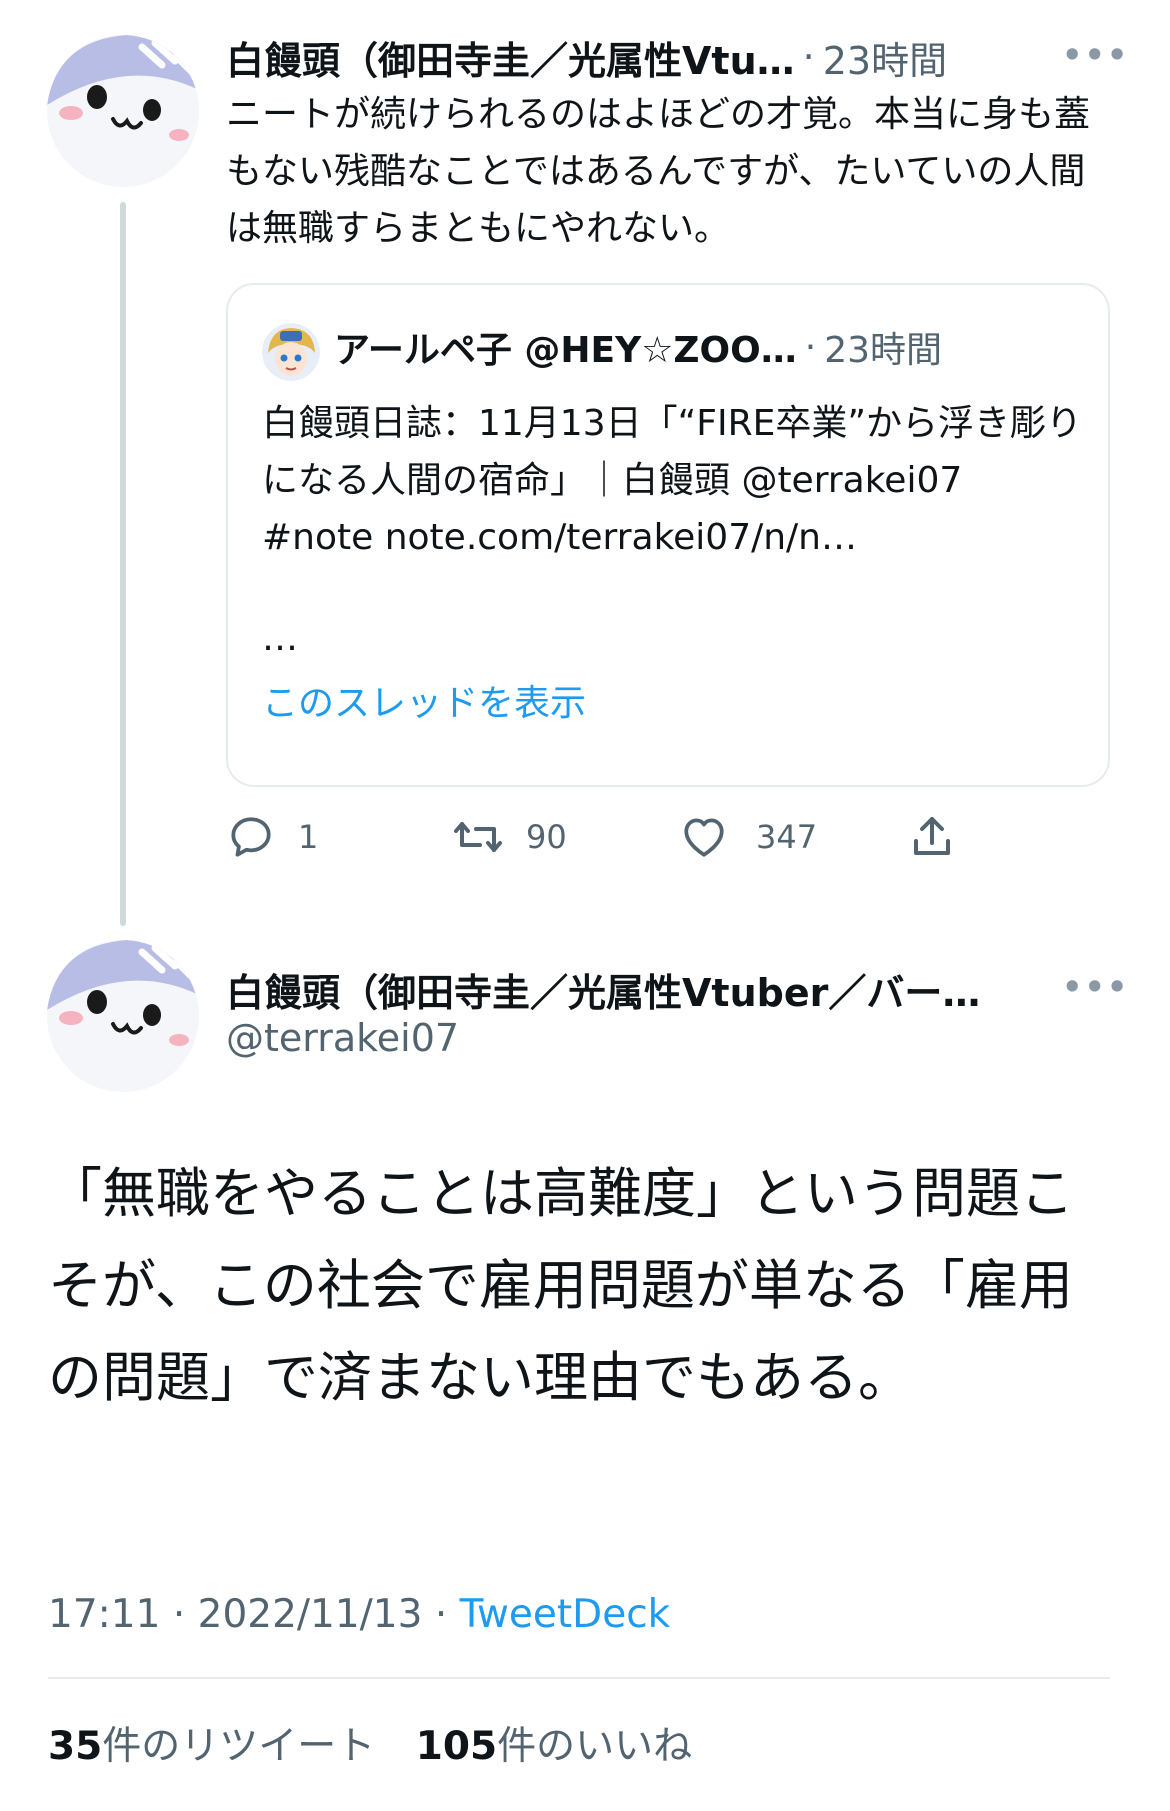 Image resolution: width=1170 pixels, height=1811 pixels. I want to click on thread-line, so click(123, 564).